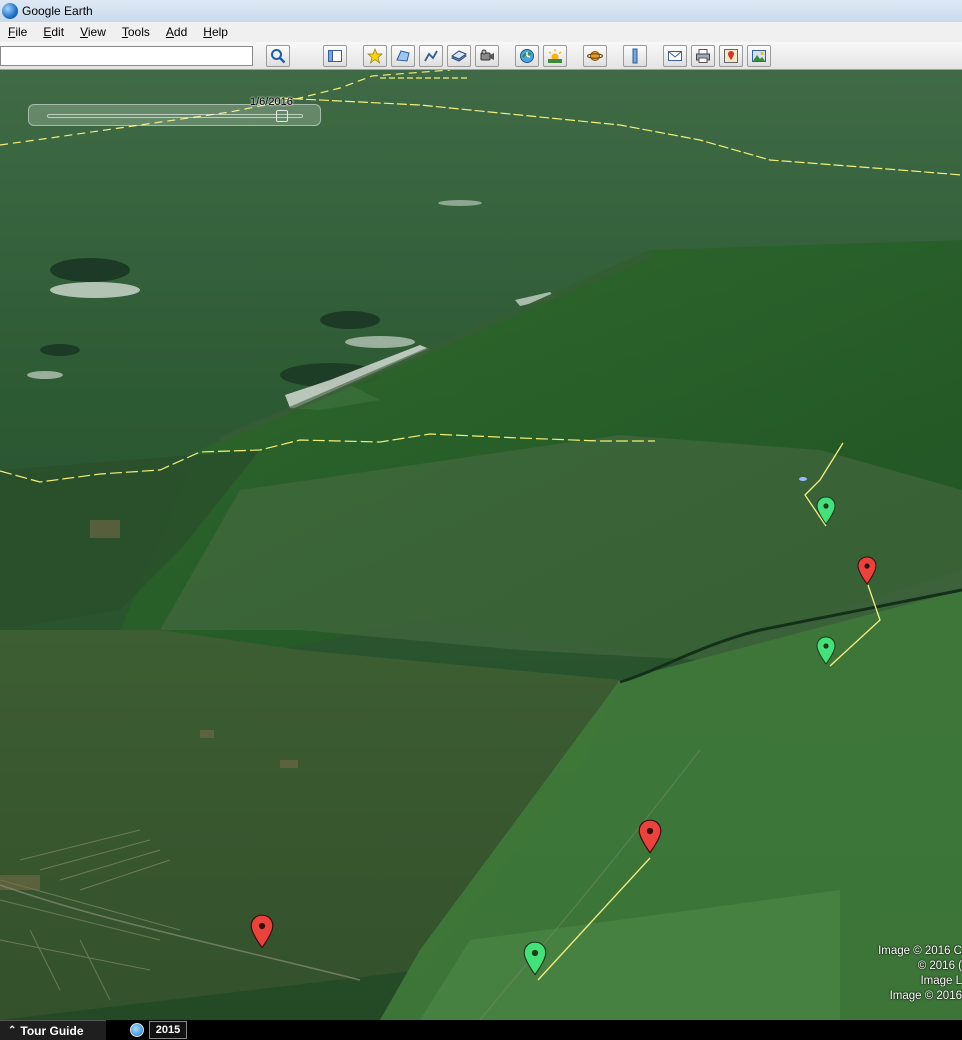 The height and width of the screenshot is (1040, 962). What do you see at coordinates (262, 932) in the screenshot?
I see `placemark-red-3-icon` at bounding box center [262, 932].